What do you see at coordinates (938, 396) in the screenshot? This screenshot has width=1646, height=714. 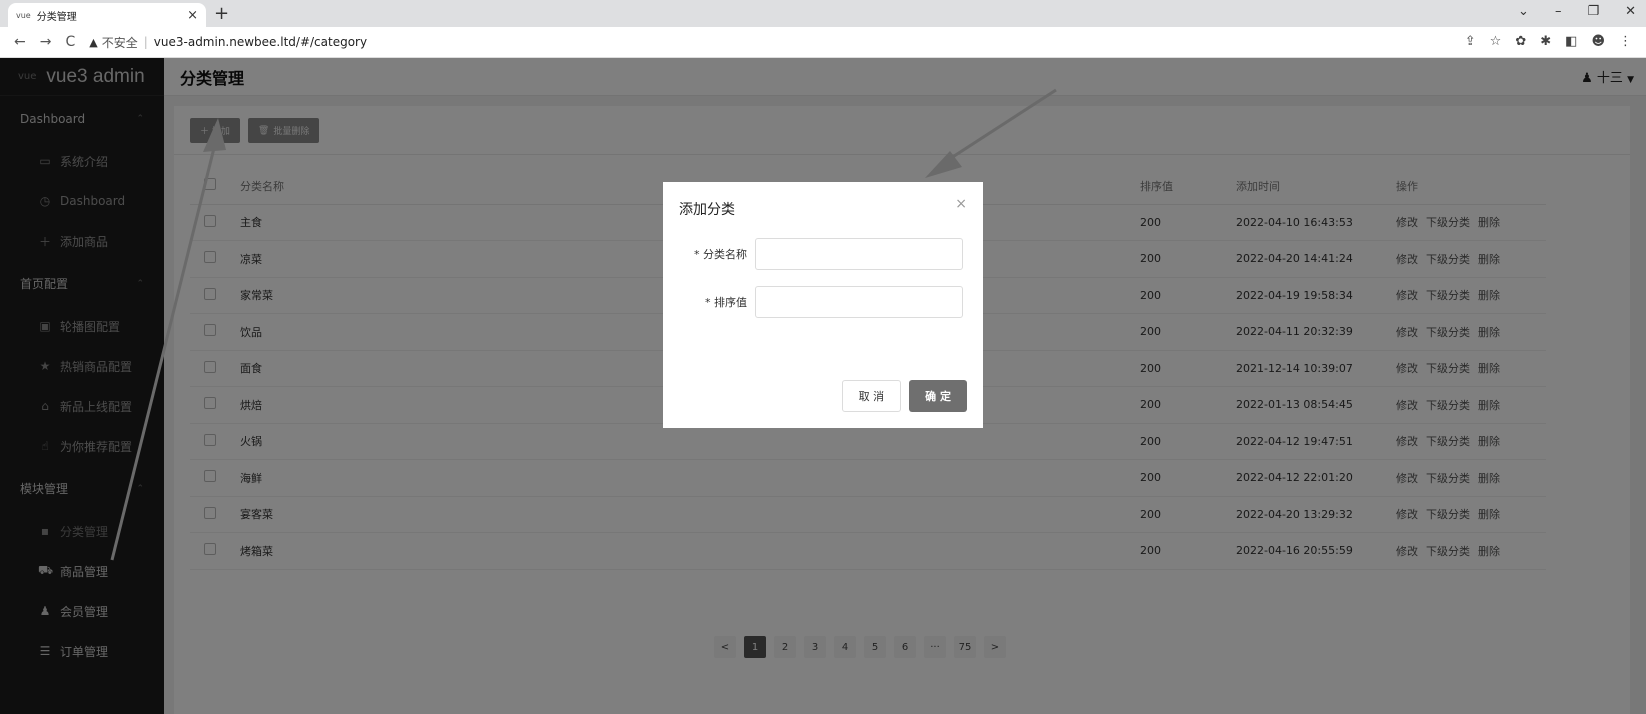 I see `confirm-button: 确 定` at bounding box center [938, 396].